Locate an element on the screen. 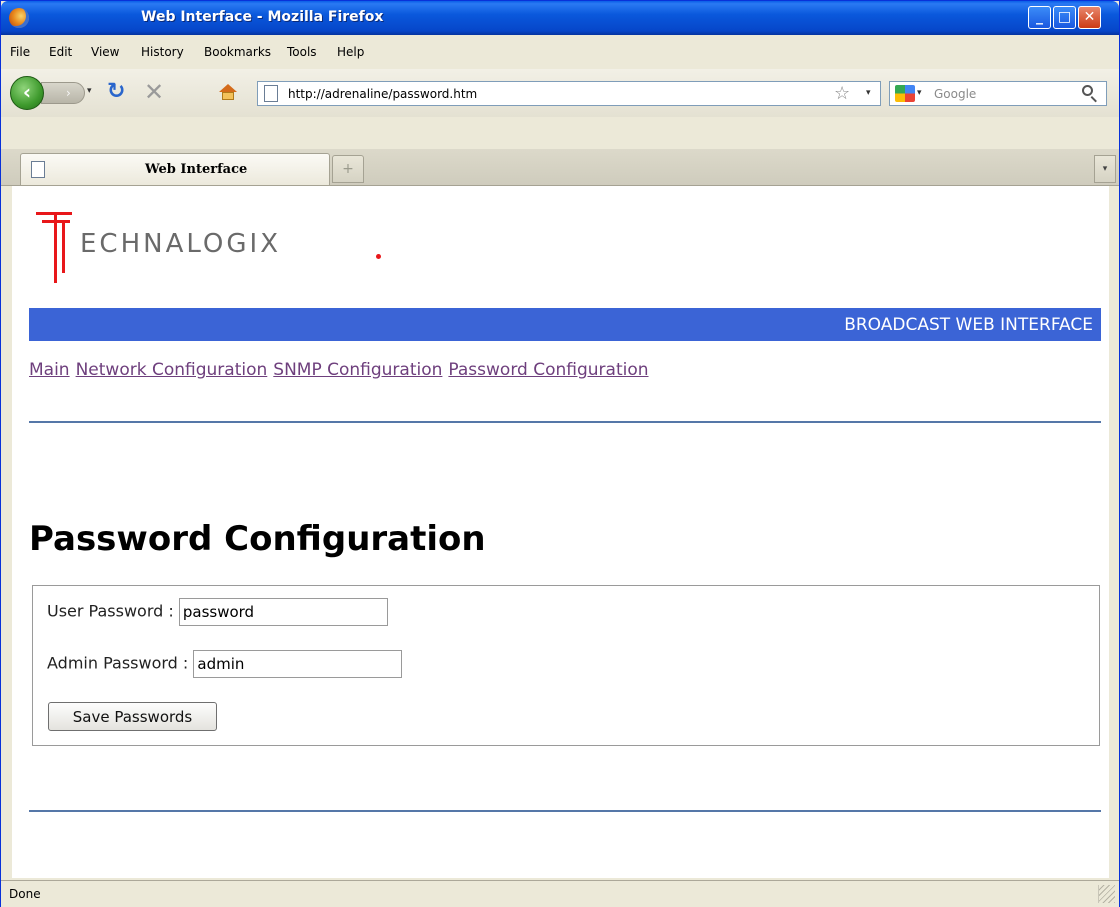 This screenshot has width=1120, height=907. tab-label: Web Interface is located at coordinates (196, 169).